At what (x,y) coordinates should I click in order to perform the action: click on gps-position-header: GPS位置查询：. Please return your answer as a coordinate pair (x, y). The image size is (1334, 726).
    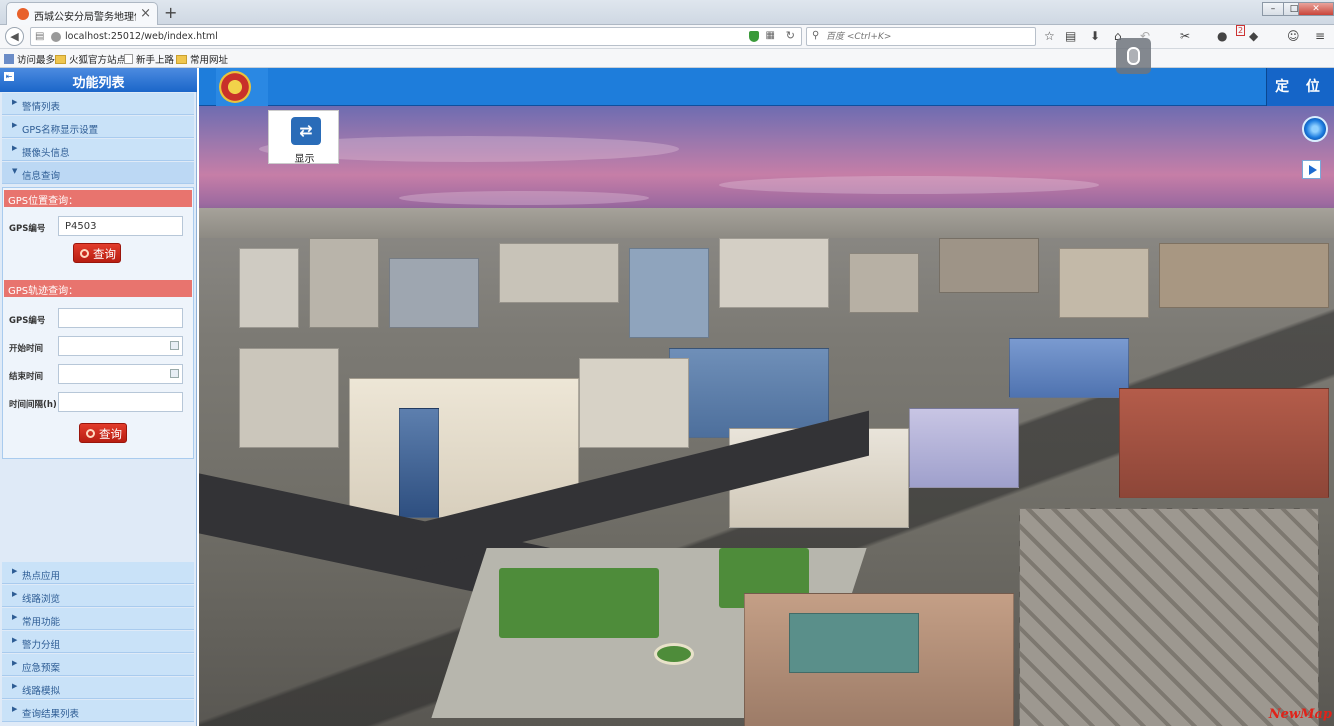
    Looking at the image, I should click on (98, 198).